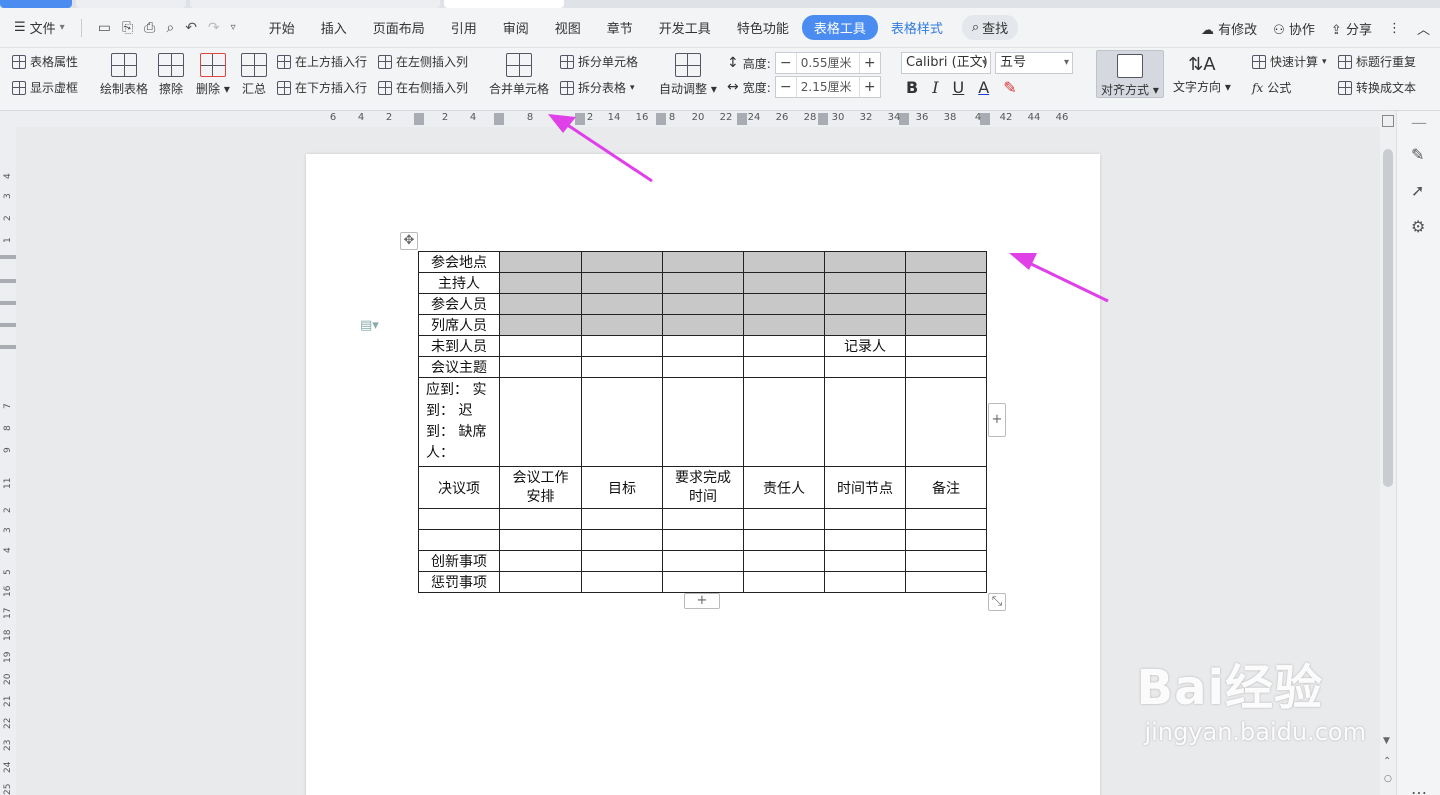 The height and width of the screenshot is (795, 1440). Describe the element at coordinates (36, 4) in the screenshot. I see `app-tab` at that location.